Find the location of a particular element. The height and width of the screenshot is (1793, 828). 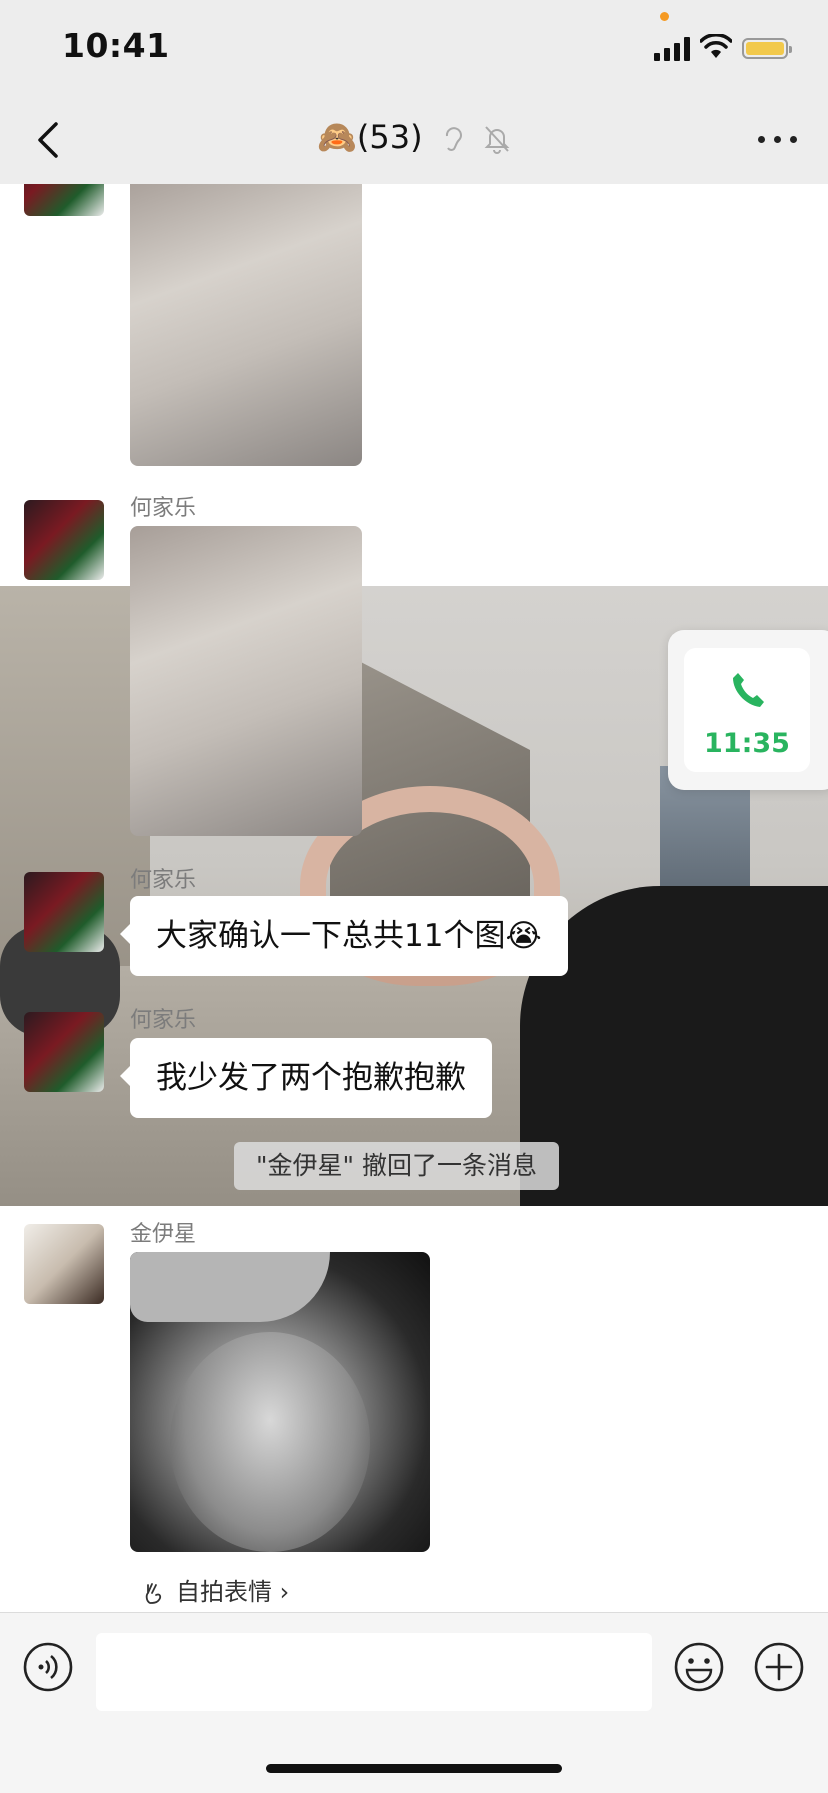

battery-icon is located at coordinates (767, 48).